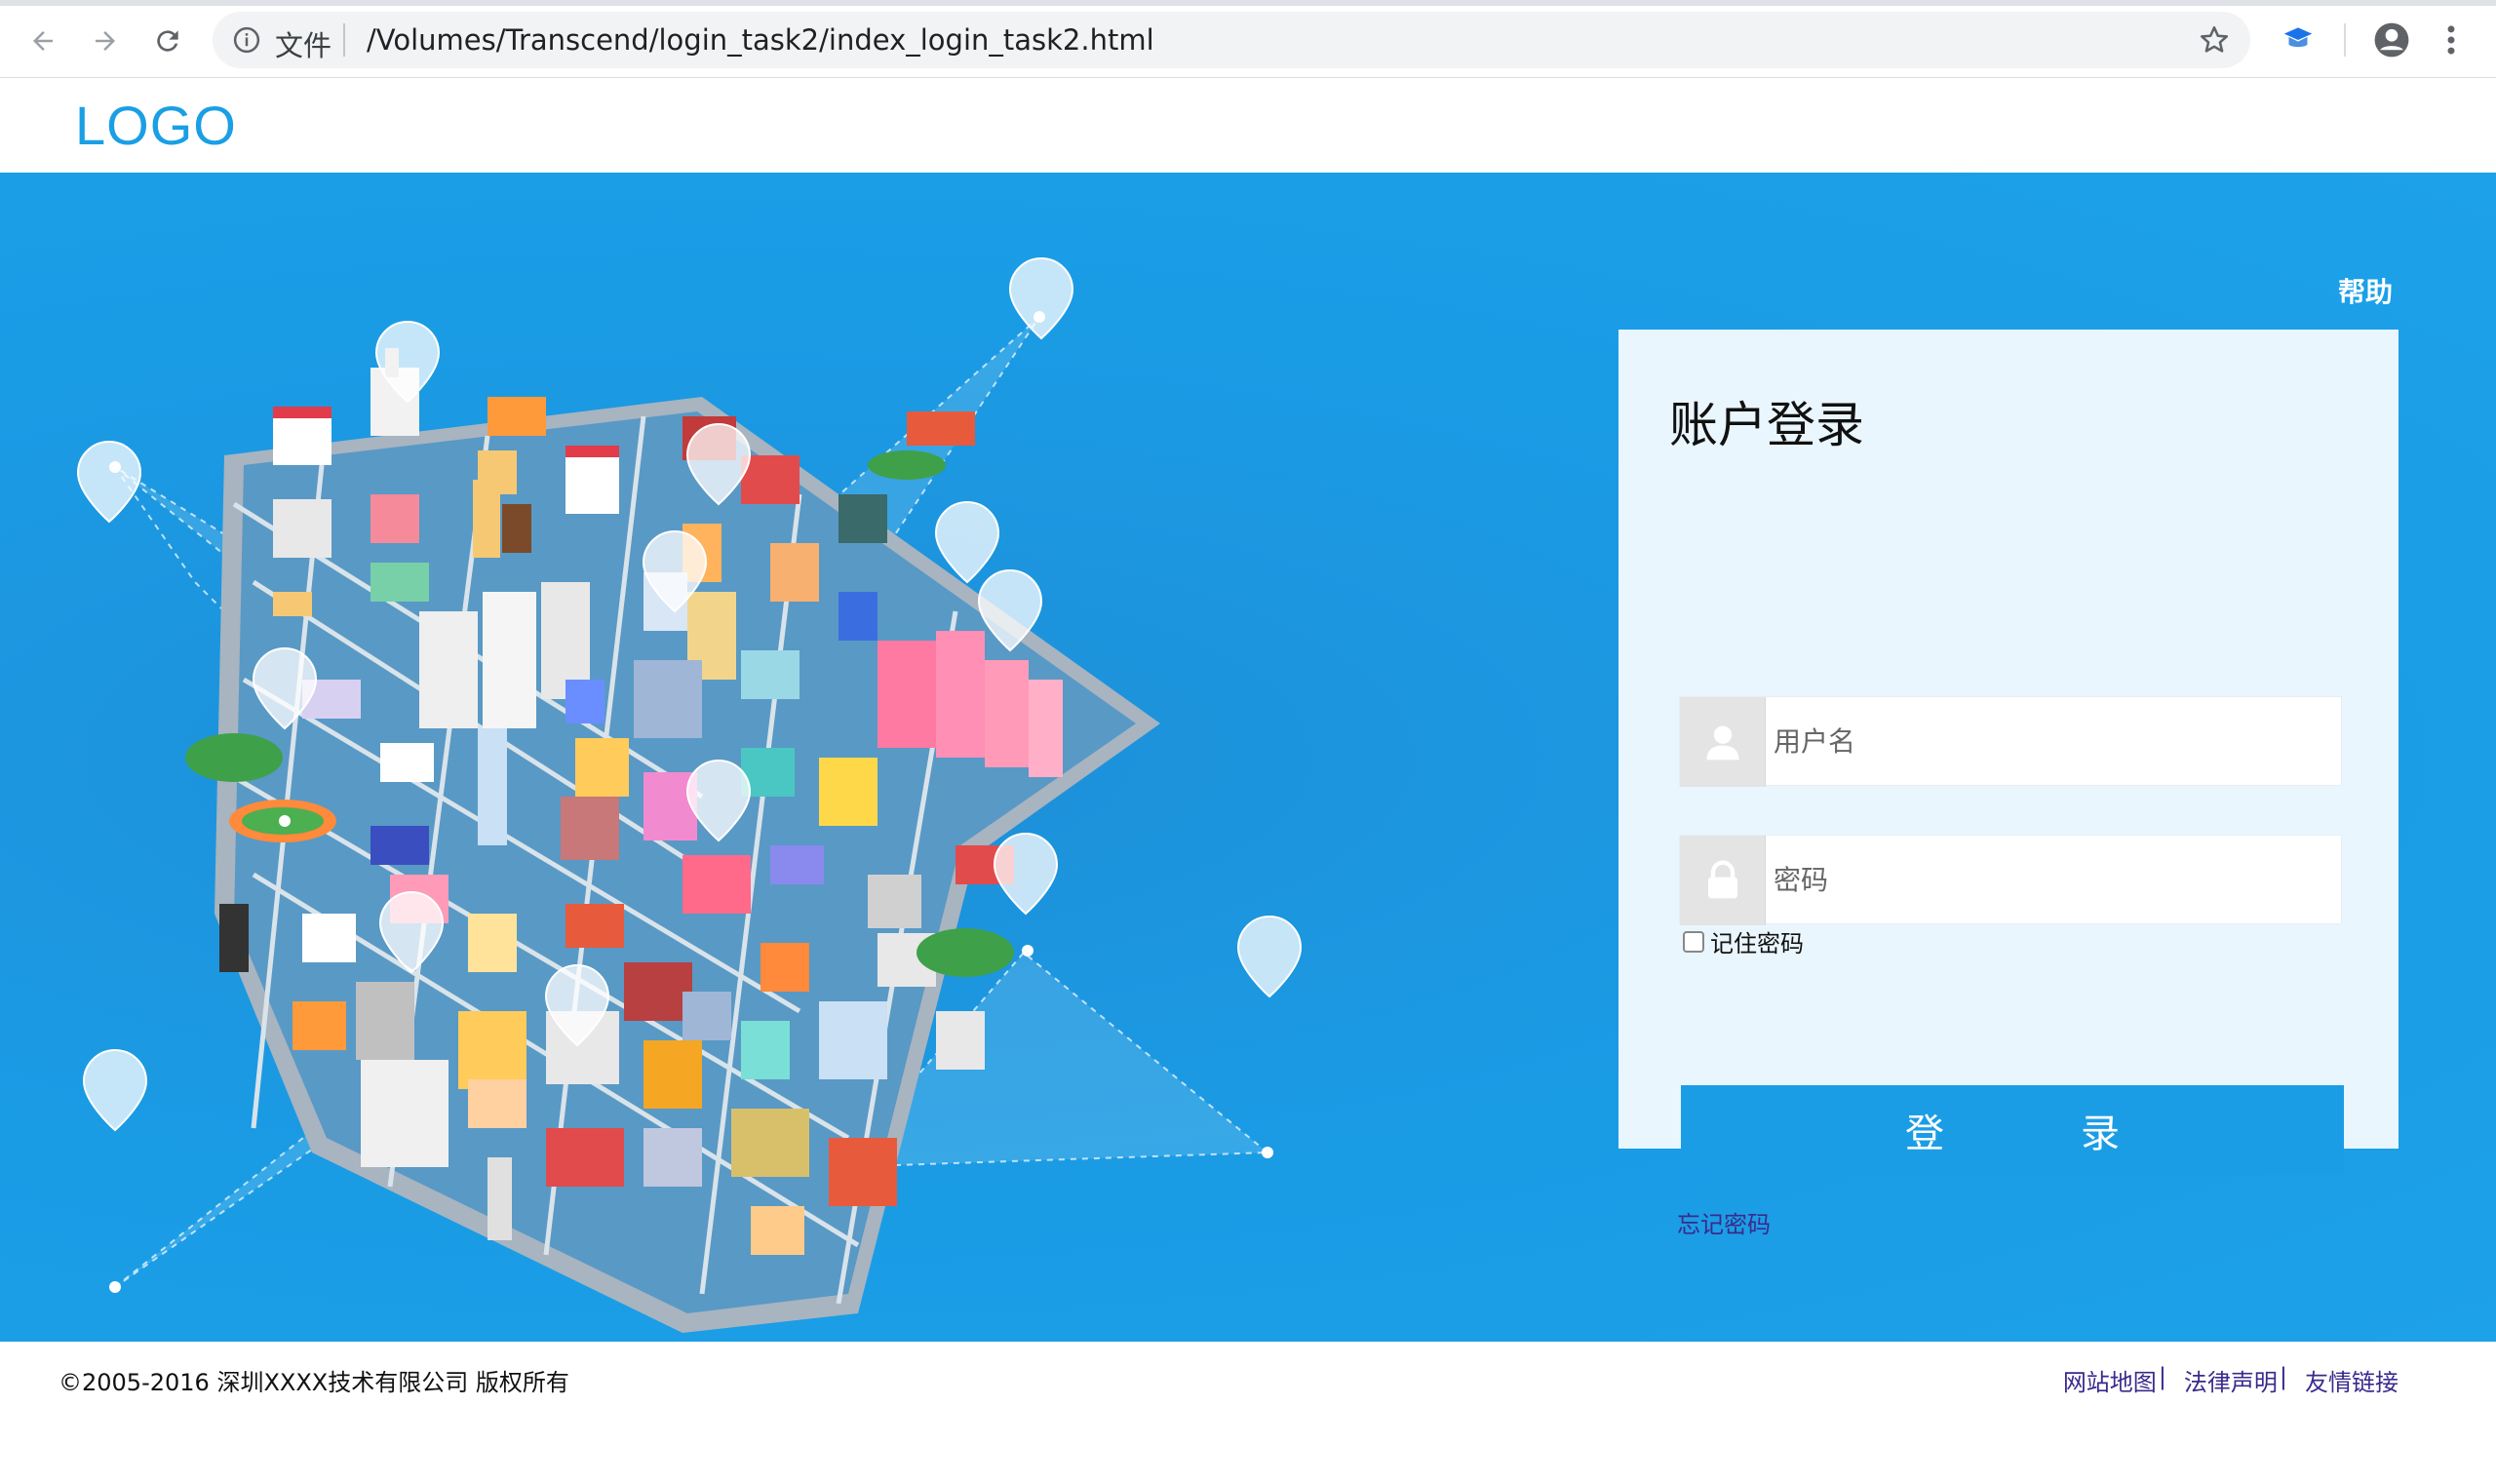  I want to click on username-field, so click(2010, 741).